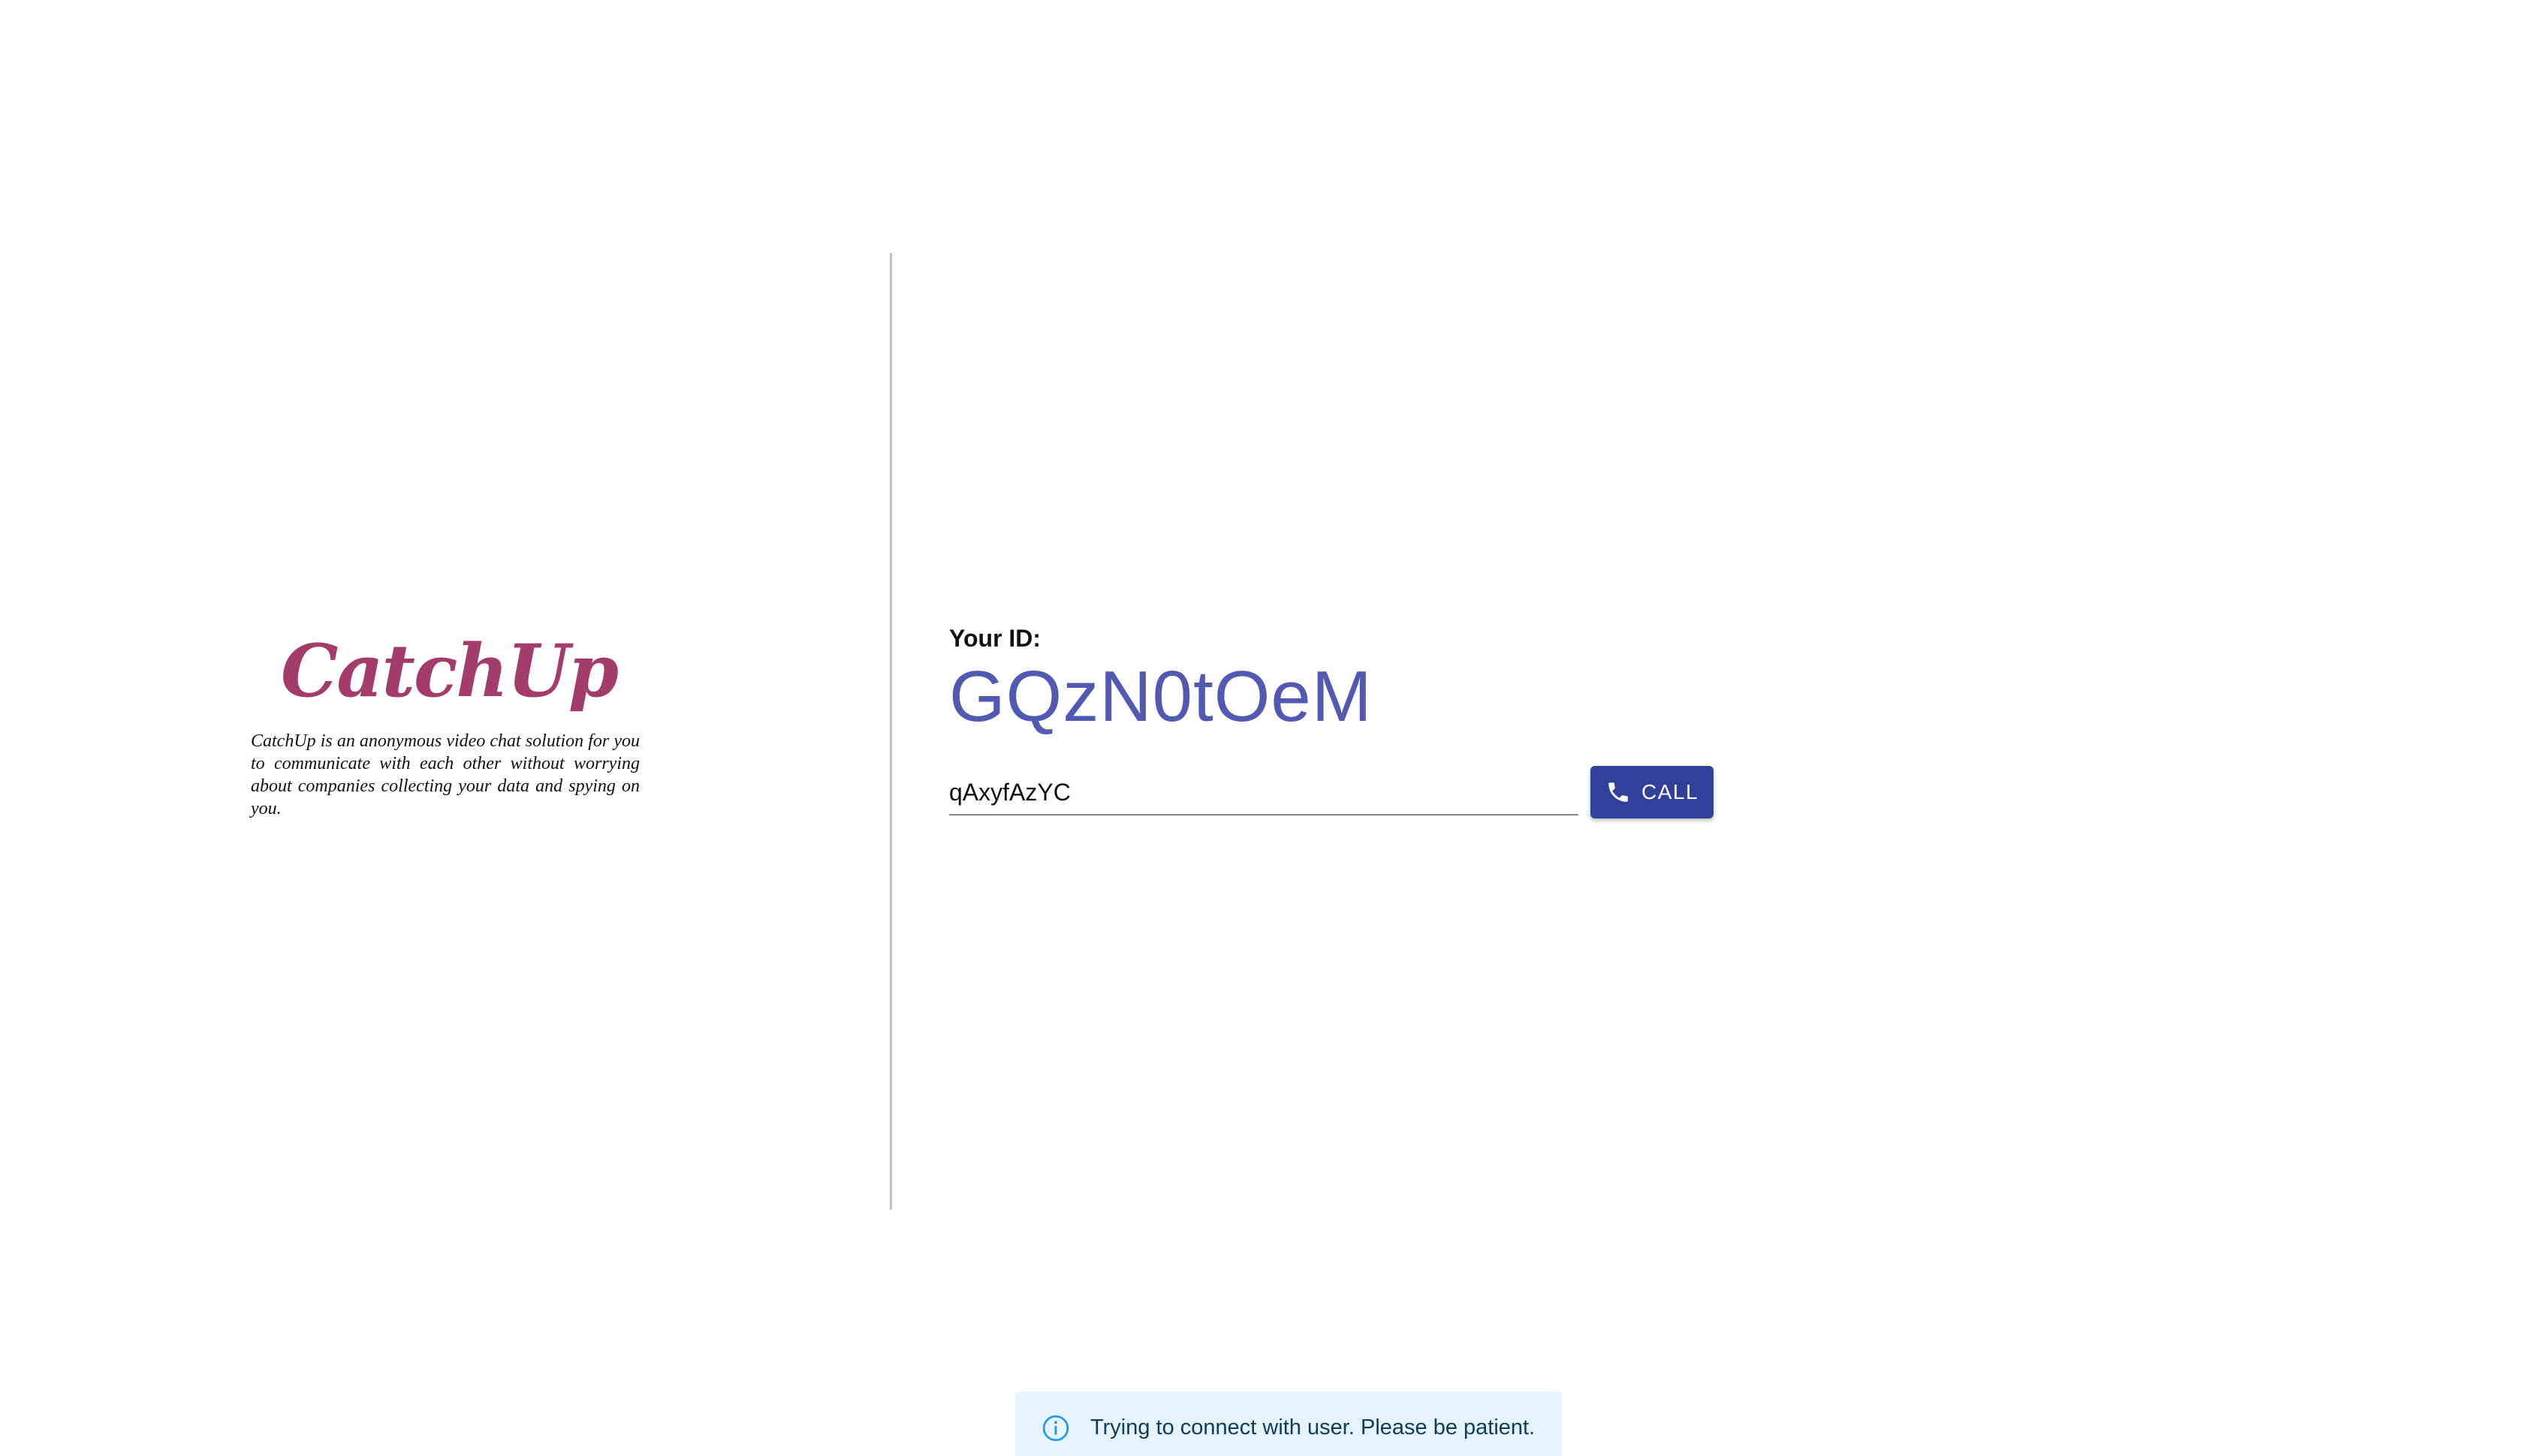 The width and height of the screenshot is (2523, 1456). I want to click on connect-panel: Your ID: GQzN0tOeM CALL, so click(1339, 726).